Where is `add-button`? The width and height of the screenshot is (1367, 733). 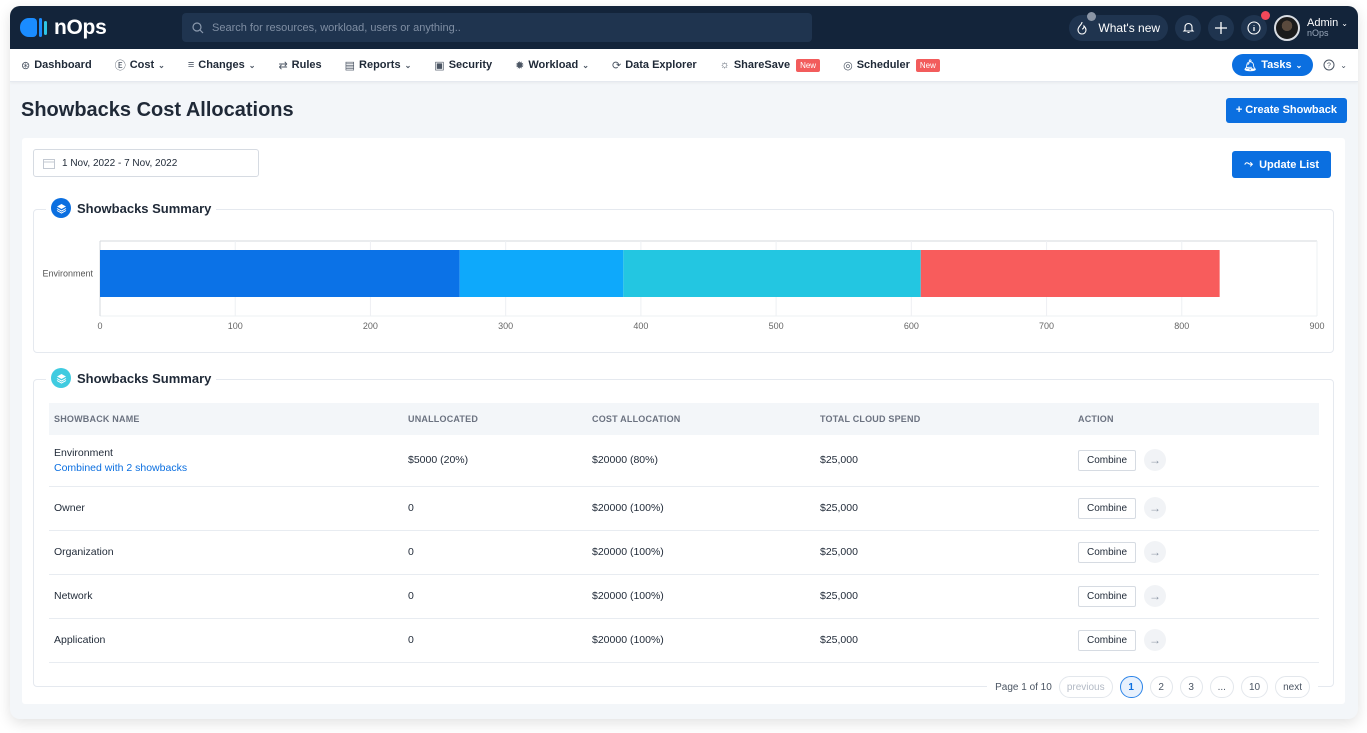
add-button is located at coordinates (1221, 27).